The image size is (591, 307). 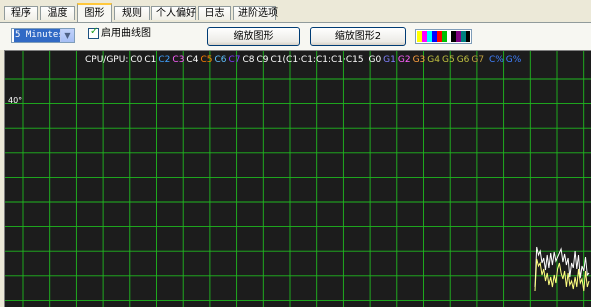 I want to click on checkmark-icon: ✓, so click(x=94, y=31).